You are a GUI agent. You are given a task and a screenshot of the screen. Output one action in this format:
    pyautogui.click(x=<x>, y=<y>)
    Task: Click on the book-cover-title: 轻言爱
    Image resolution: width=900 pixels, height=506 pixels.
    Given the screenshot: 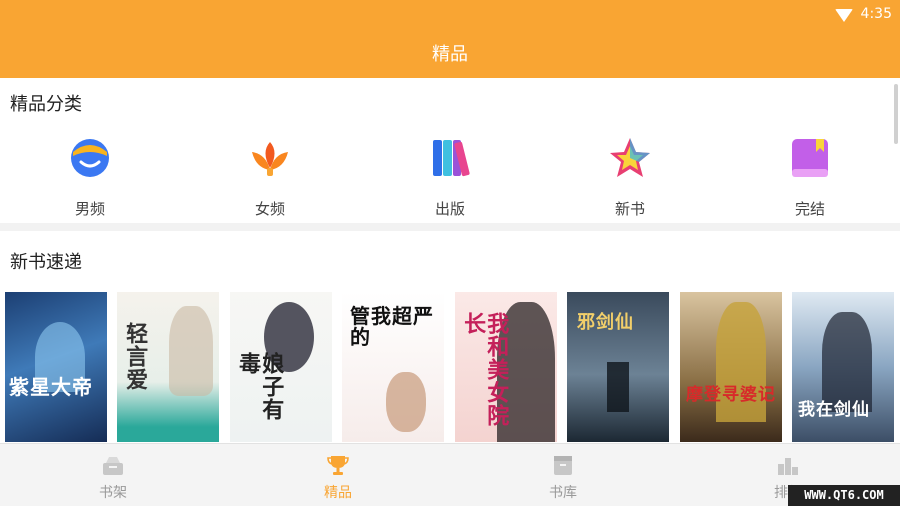 What is the action you would take?
    pyautogui.click(x=135, y=356)
    